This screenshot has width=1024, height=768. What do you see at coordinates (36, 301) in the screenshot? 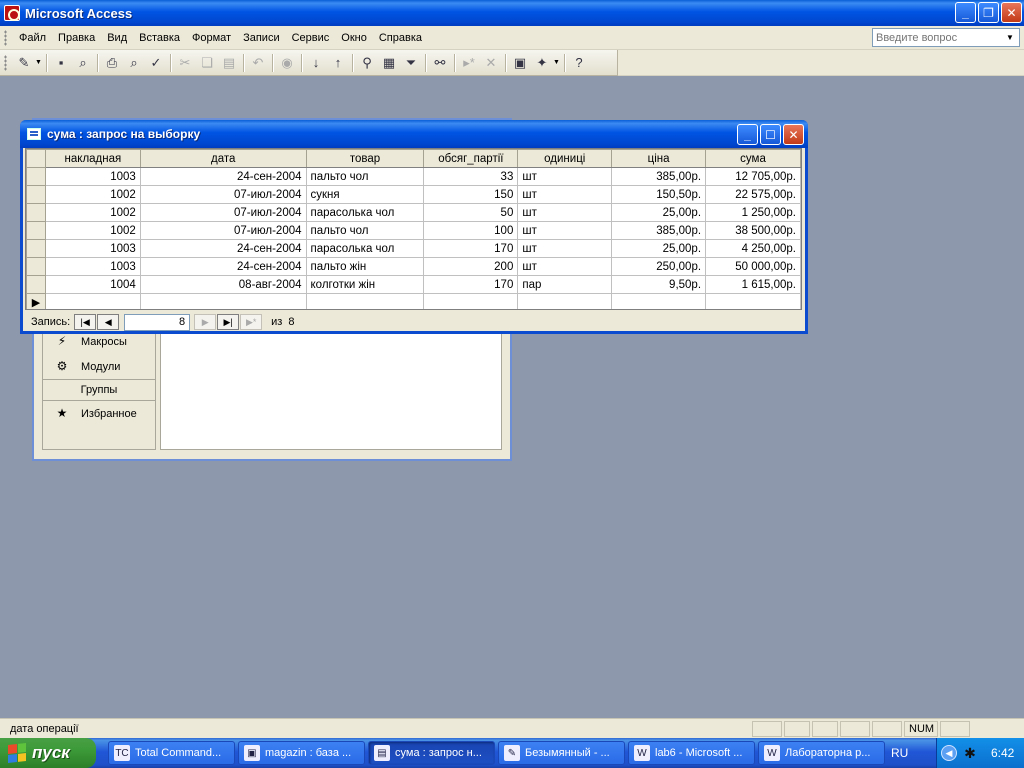
I see `current-record-arrow-icon: ▶` at bounding box center [36, 301].